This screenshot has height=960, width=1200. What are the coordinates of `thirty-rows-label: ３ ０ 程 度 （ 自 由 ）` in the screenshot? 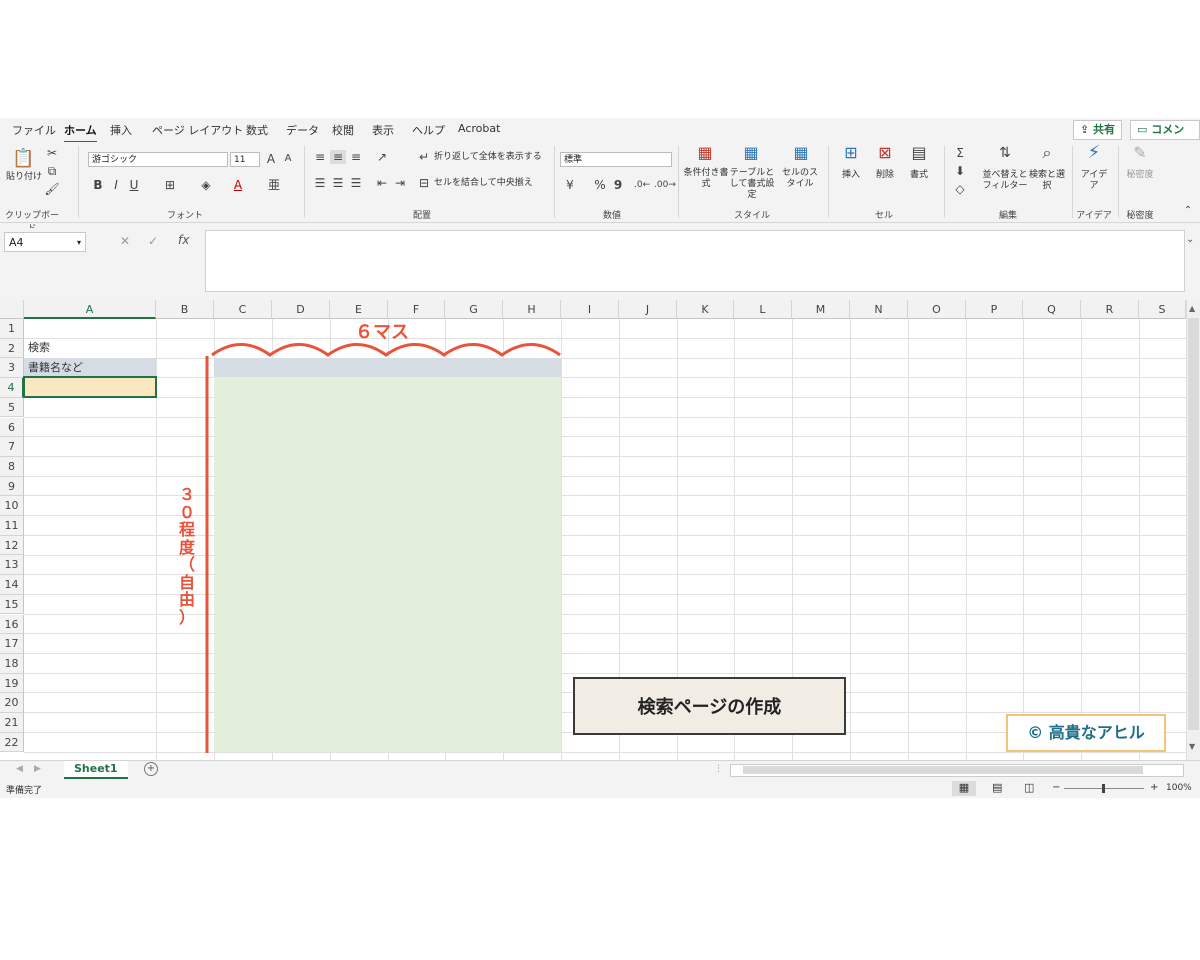 It's located at (186, 556).